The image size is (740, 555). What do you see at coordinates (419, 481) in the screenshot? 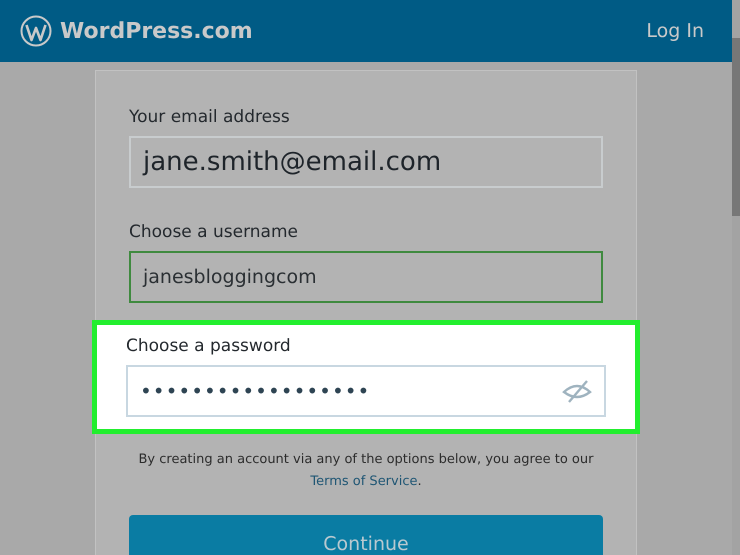
I see `period-text: .` at bounding box center [419, 481].